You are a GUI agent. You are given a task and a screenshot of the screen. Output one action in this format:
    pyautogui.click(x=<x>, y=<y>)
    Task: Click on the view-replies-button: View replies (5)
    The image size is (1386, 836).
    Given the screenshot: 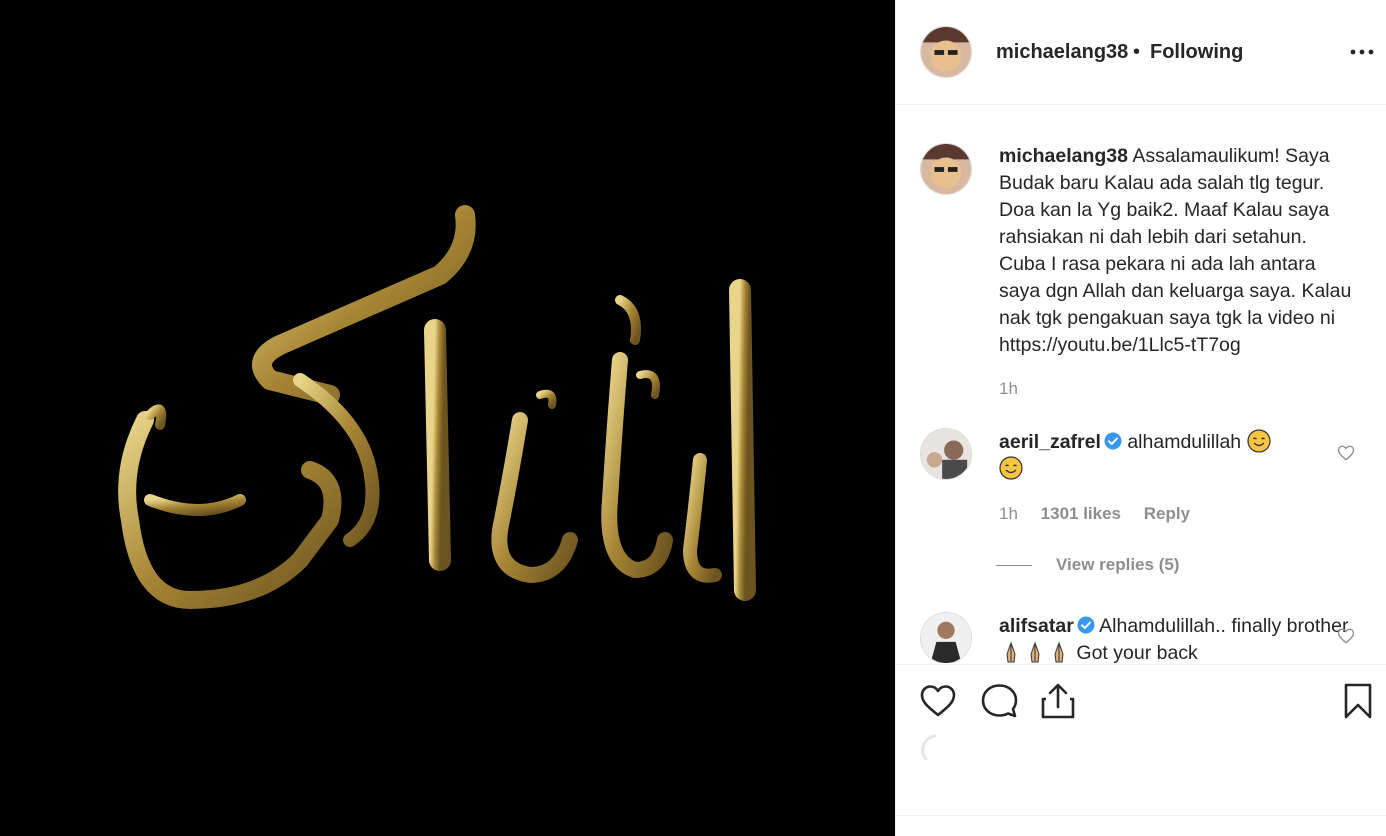 What is the action you would take?
    pyautogui.click(x=1087, y=565)
    